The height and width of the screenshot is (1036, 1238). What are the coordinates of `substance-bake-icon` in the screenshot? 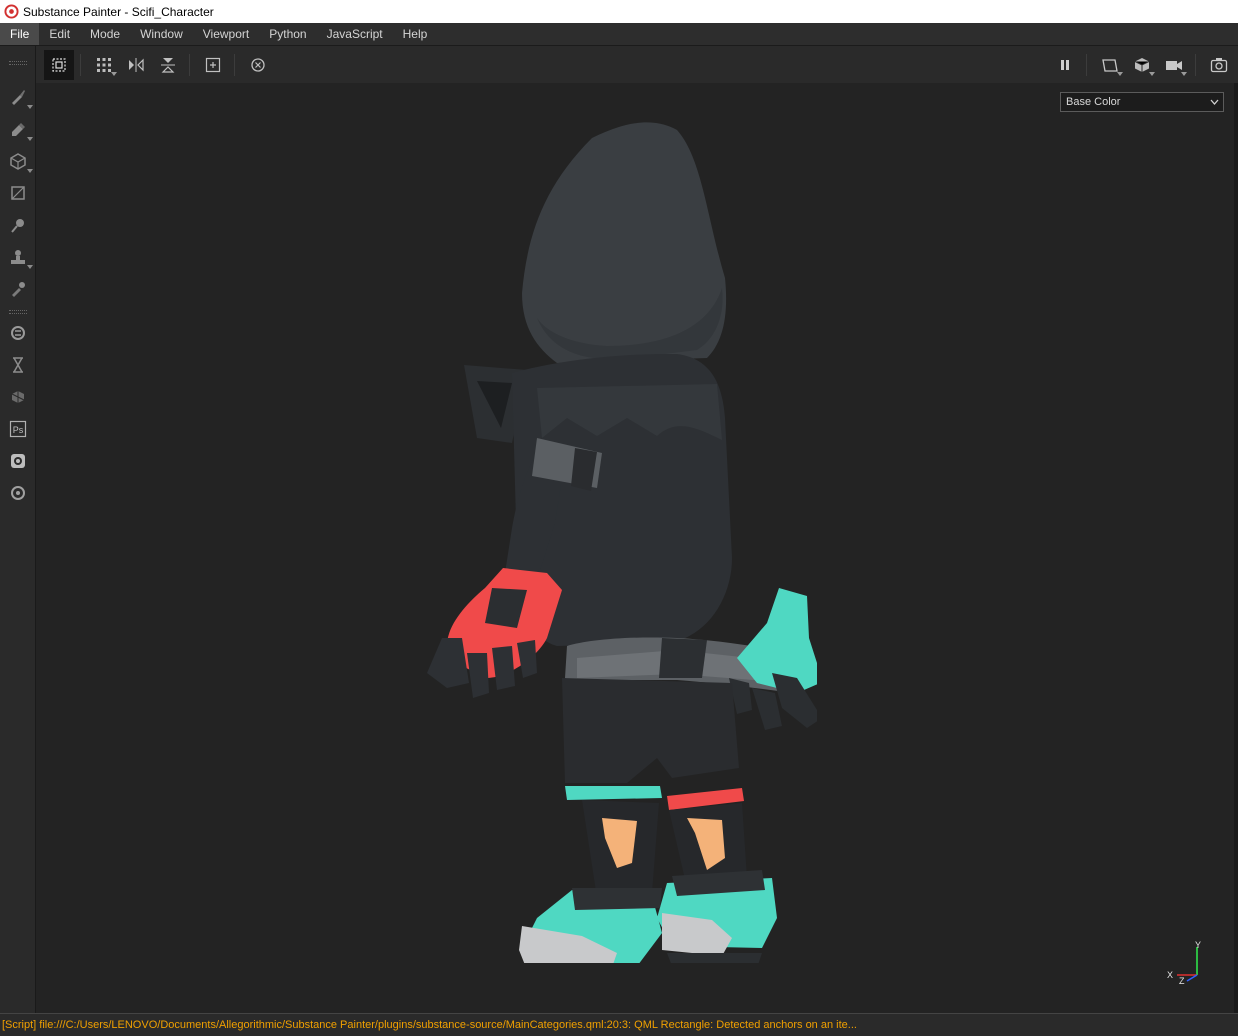 It's located at (18, 461).